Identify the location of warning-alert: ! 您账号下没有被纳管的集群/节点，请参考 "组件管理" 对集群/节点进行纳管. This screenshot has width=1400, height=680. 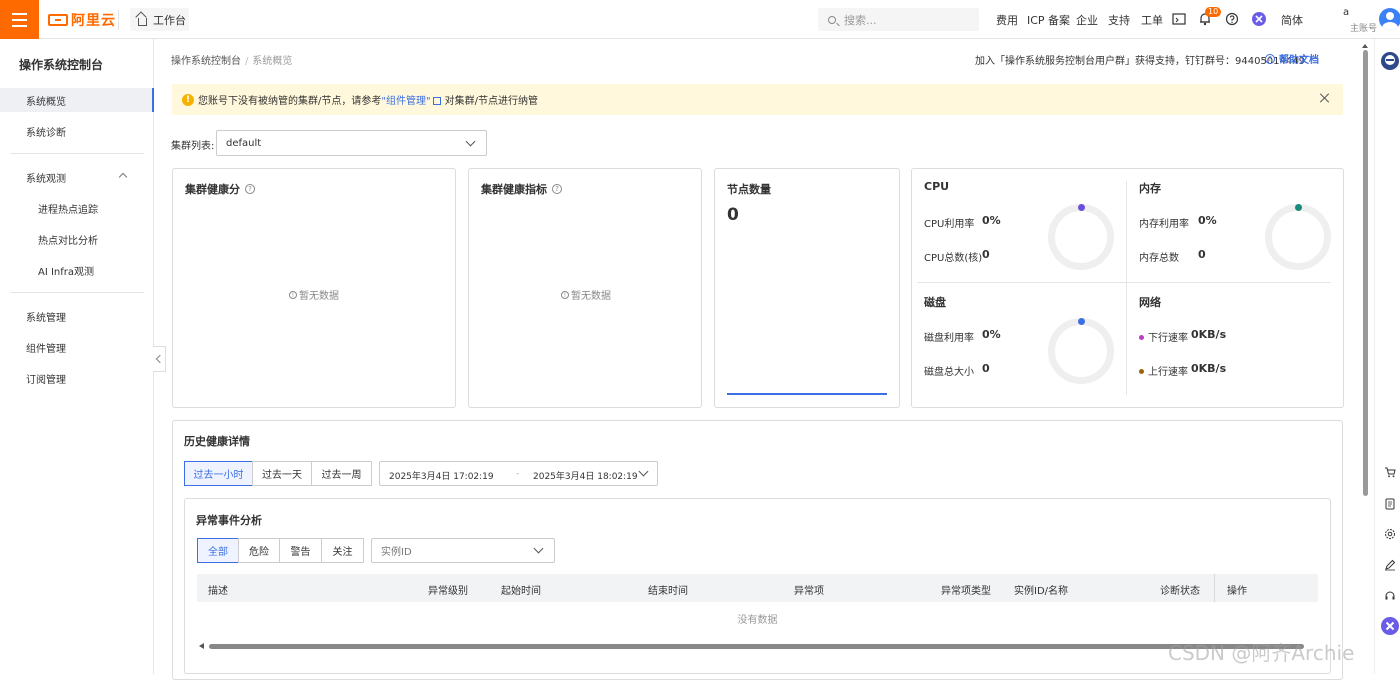
(757, 99).